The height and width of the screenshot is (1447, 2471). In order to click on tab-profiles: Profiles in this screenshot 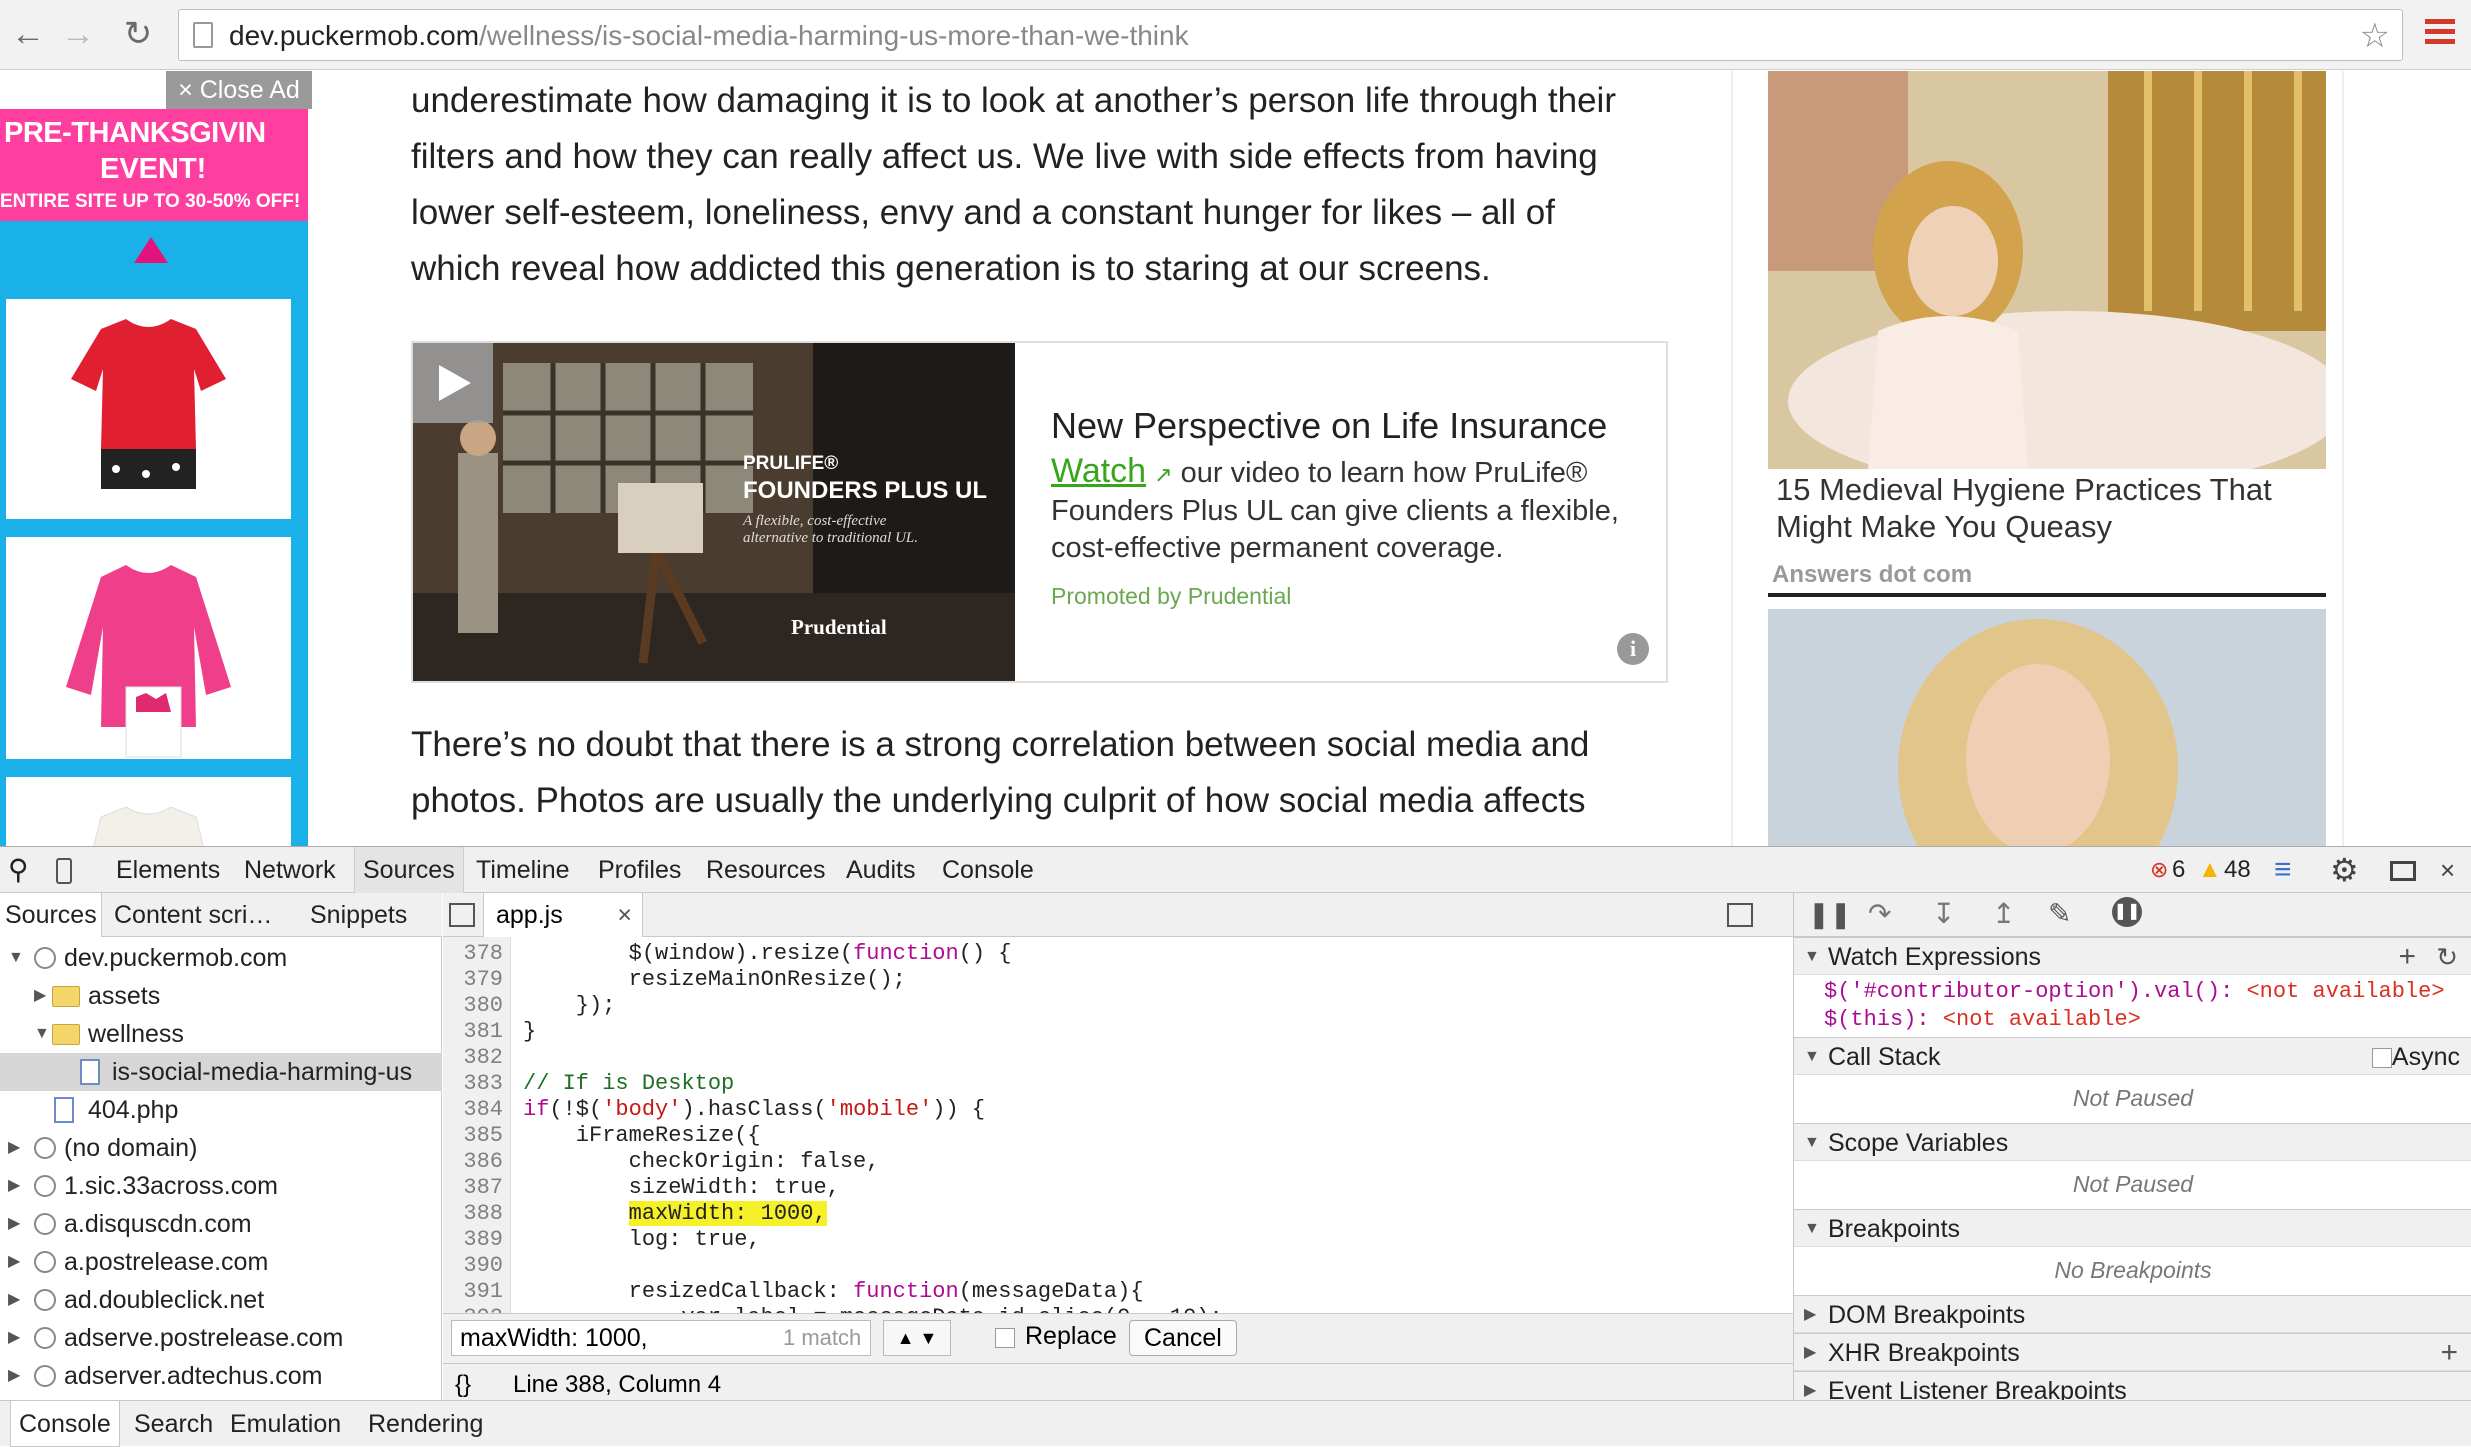, I will do `click(639, 870)`.